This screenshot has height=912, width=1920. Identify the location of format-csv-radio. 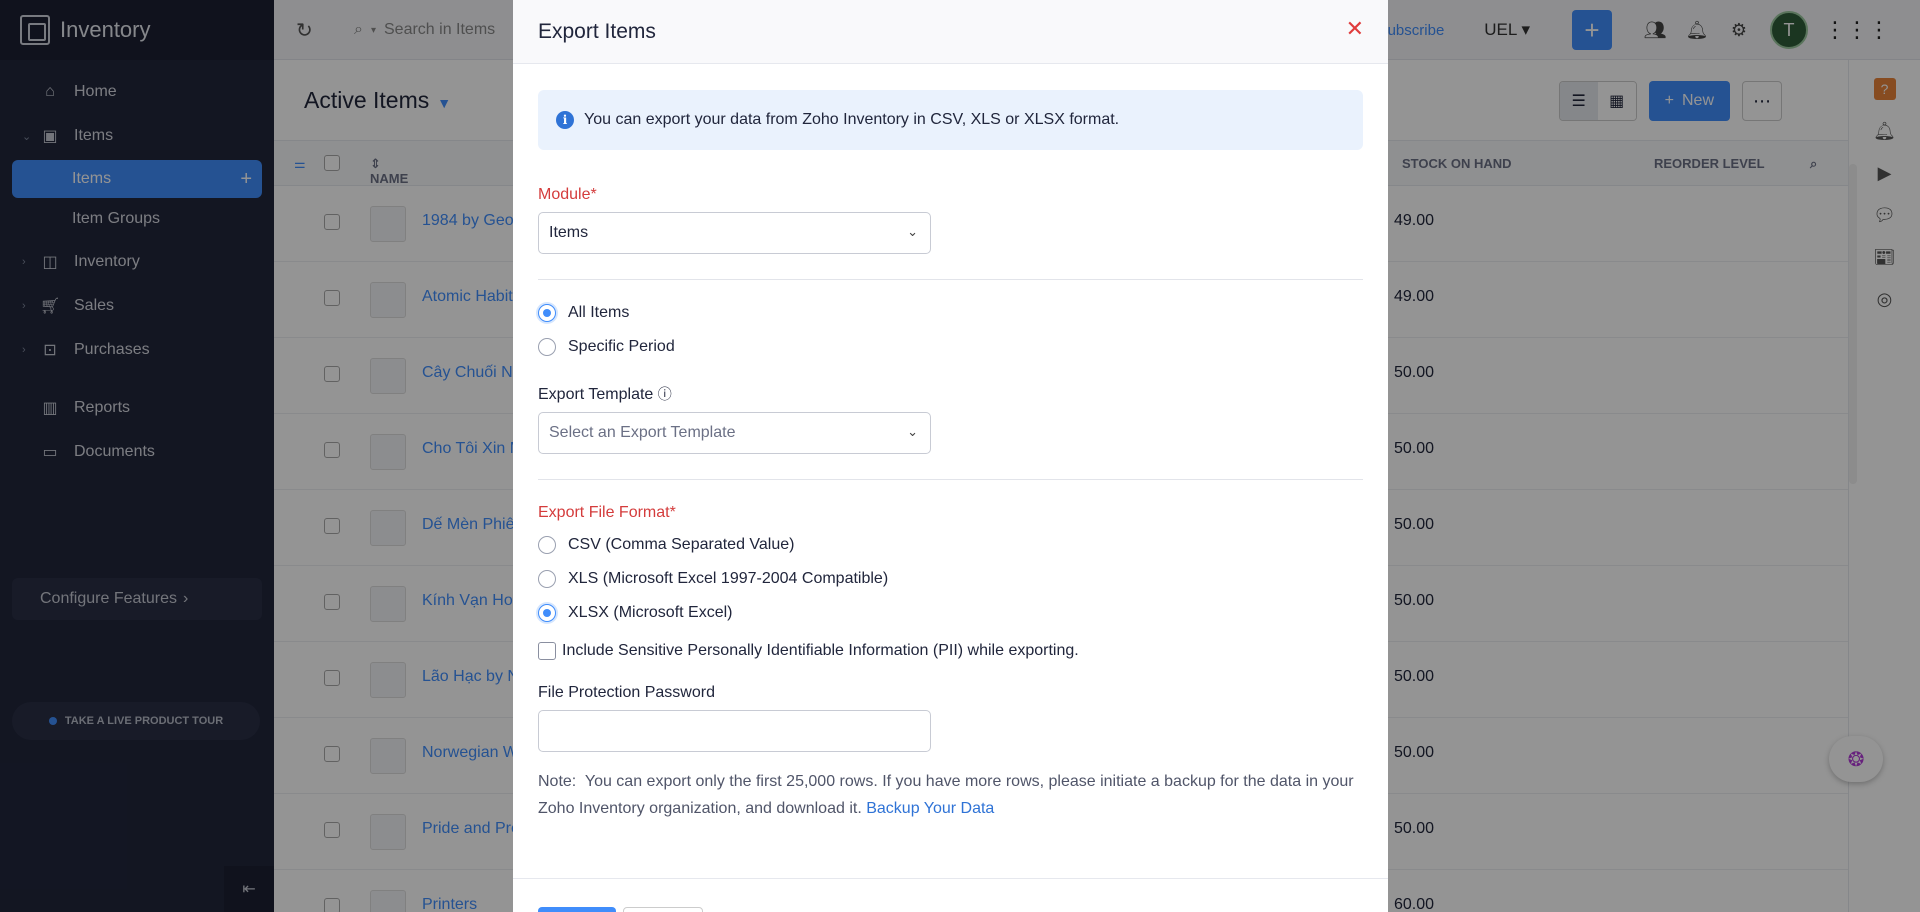
(547, 545).